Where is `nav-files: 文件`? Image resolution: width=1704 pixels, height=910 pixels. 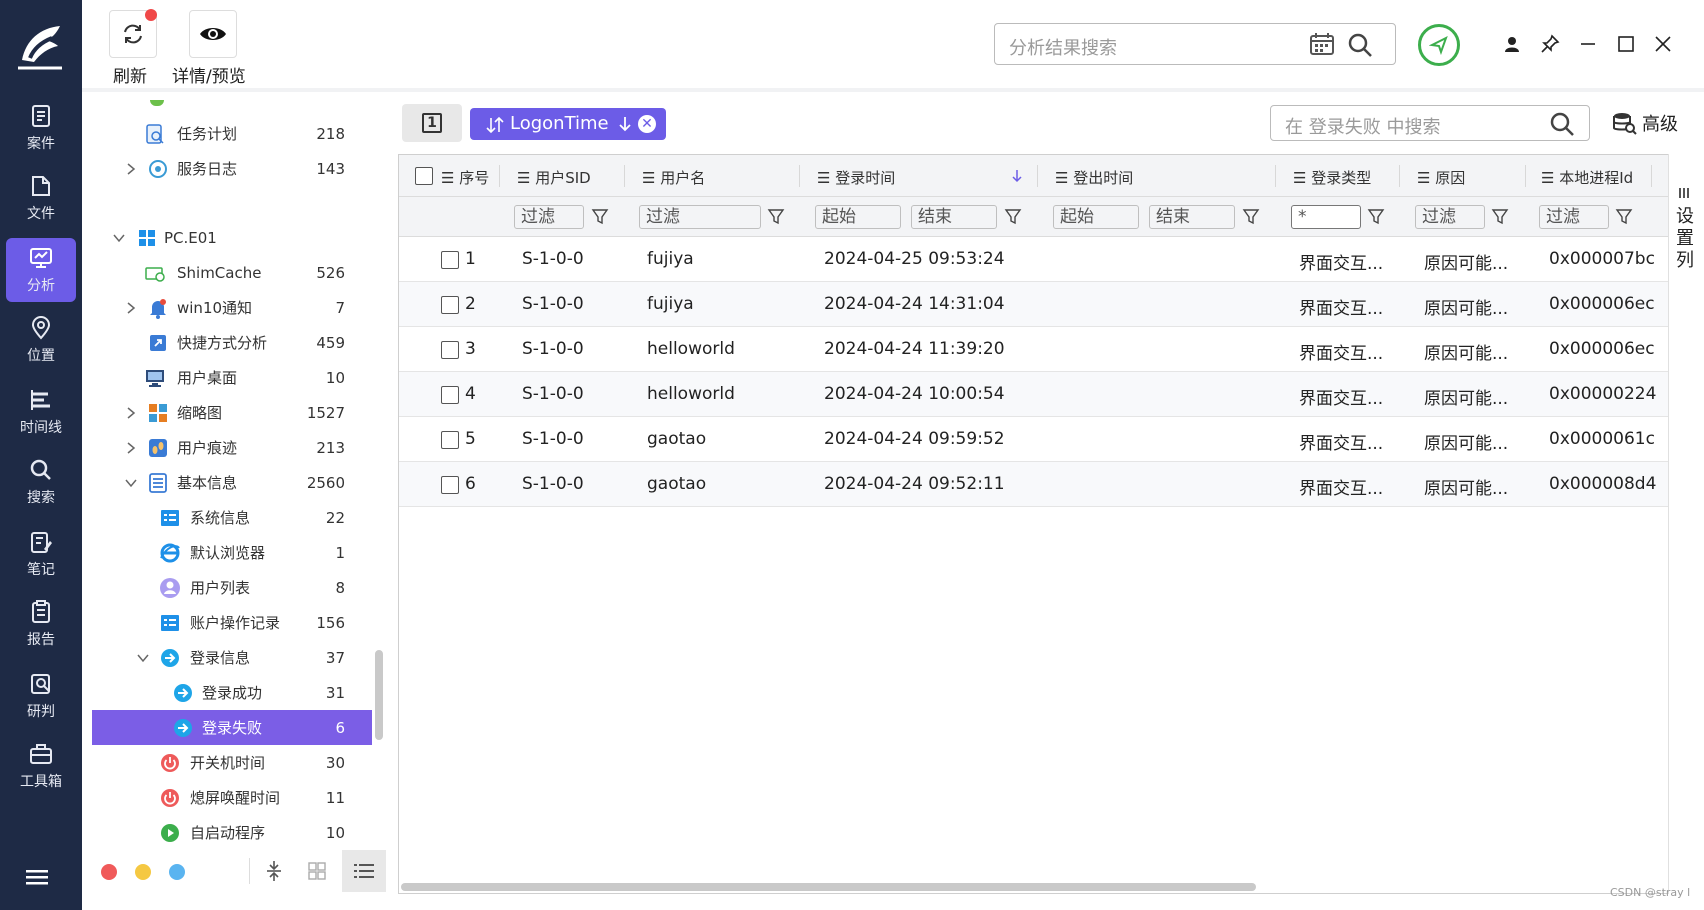 nav-files: 文件 is located at coordinates (41, 198).